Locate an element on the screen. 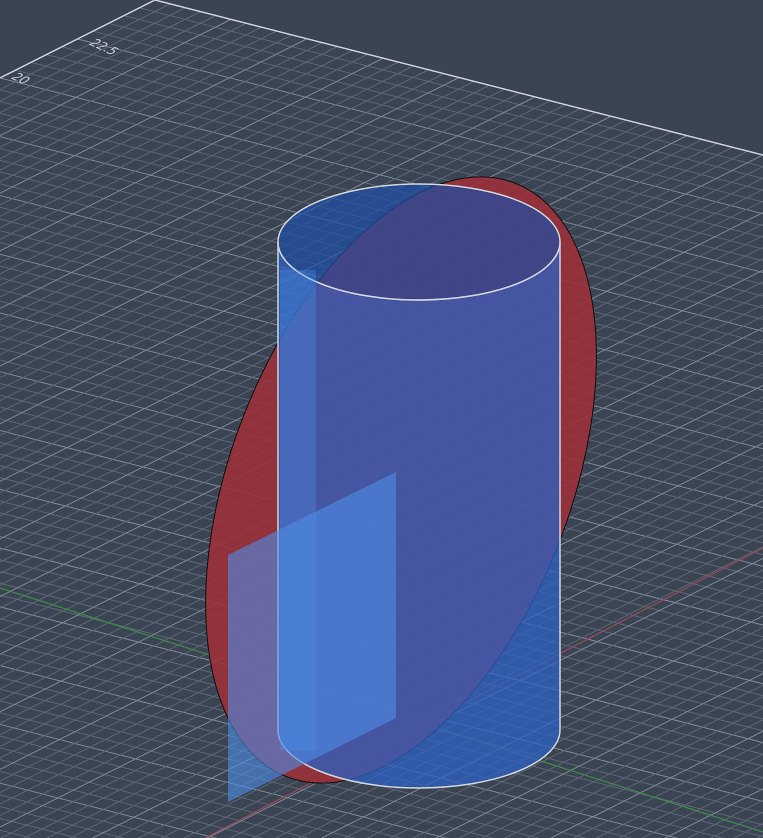 The height and width of the screenshot is (838, 763). grid-label: 20 is located at coordinates (20, 79).